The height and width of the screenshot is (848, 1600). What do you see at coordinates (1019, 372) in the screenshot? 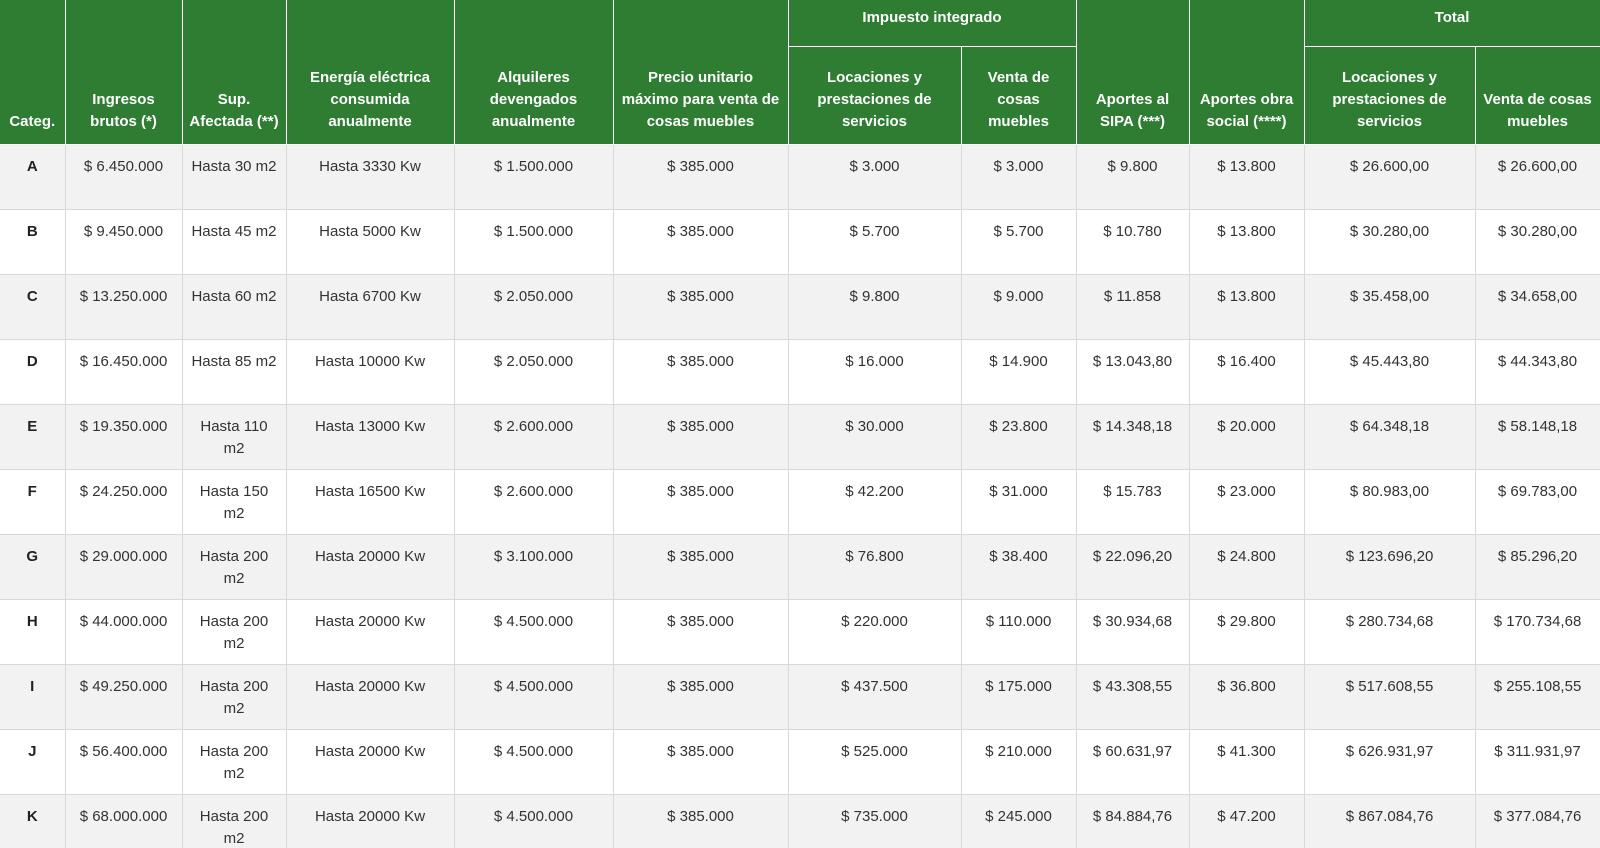
I see `cell-impuesto-venta: $ 14.900` at bounding box center [1019, 372].